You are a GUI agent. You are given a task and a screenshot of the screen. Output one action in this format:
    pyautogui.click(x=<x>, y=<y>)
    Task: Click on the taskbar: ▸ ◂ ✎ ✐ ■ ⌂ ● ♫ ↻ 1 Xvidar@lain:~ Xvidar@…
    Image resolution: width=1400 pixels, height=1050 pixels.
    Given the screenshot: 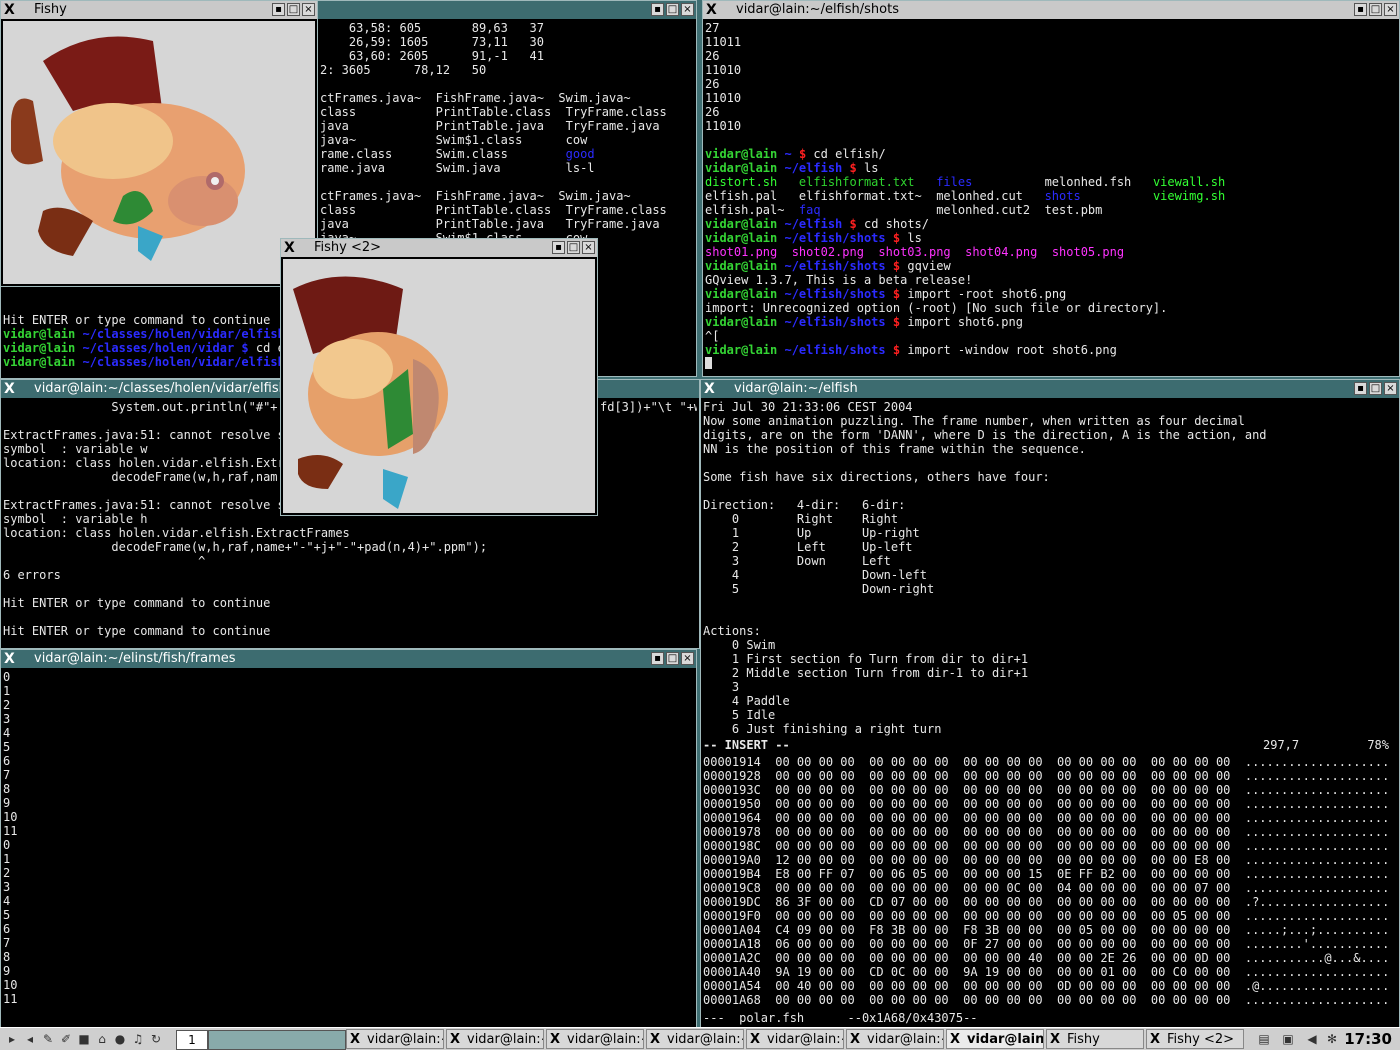 What is the action you would take?
    pyautogui.click(x=700, y=1038)
    